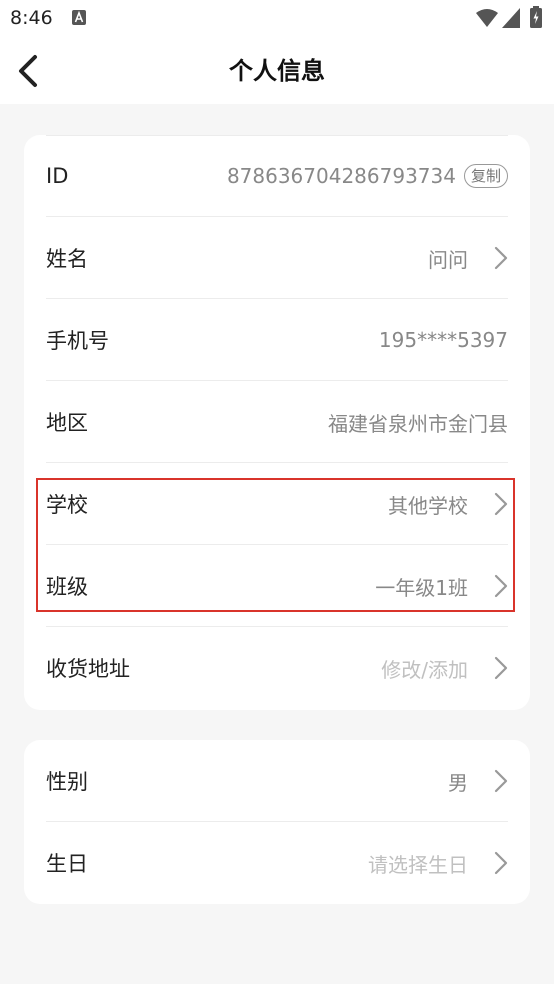 The height and width of the screenshot is (984, 554). What do you see at coordinates (277, 258) in the screenshot?
I see `name-row: 姓名 问问` at bounding box center [277, 258].